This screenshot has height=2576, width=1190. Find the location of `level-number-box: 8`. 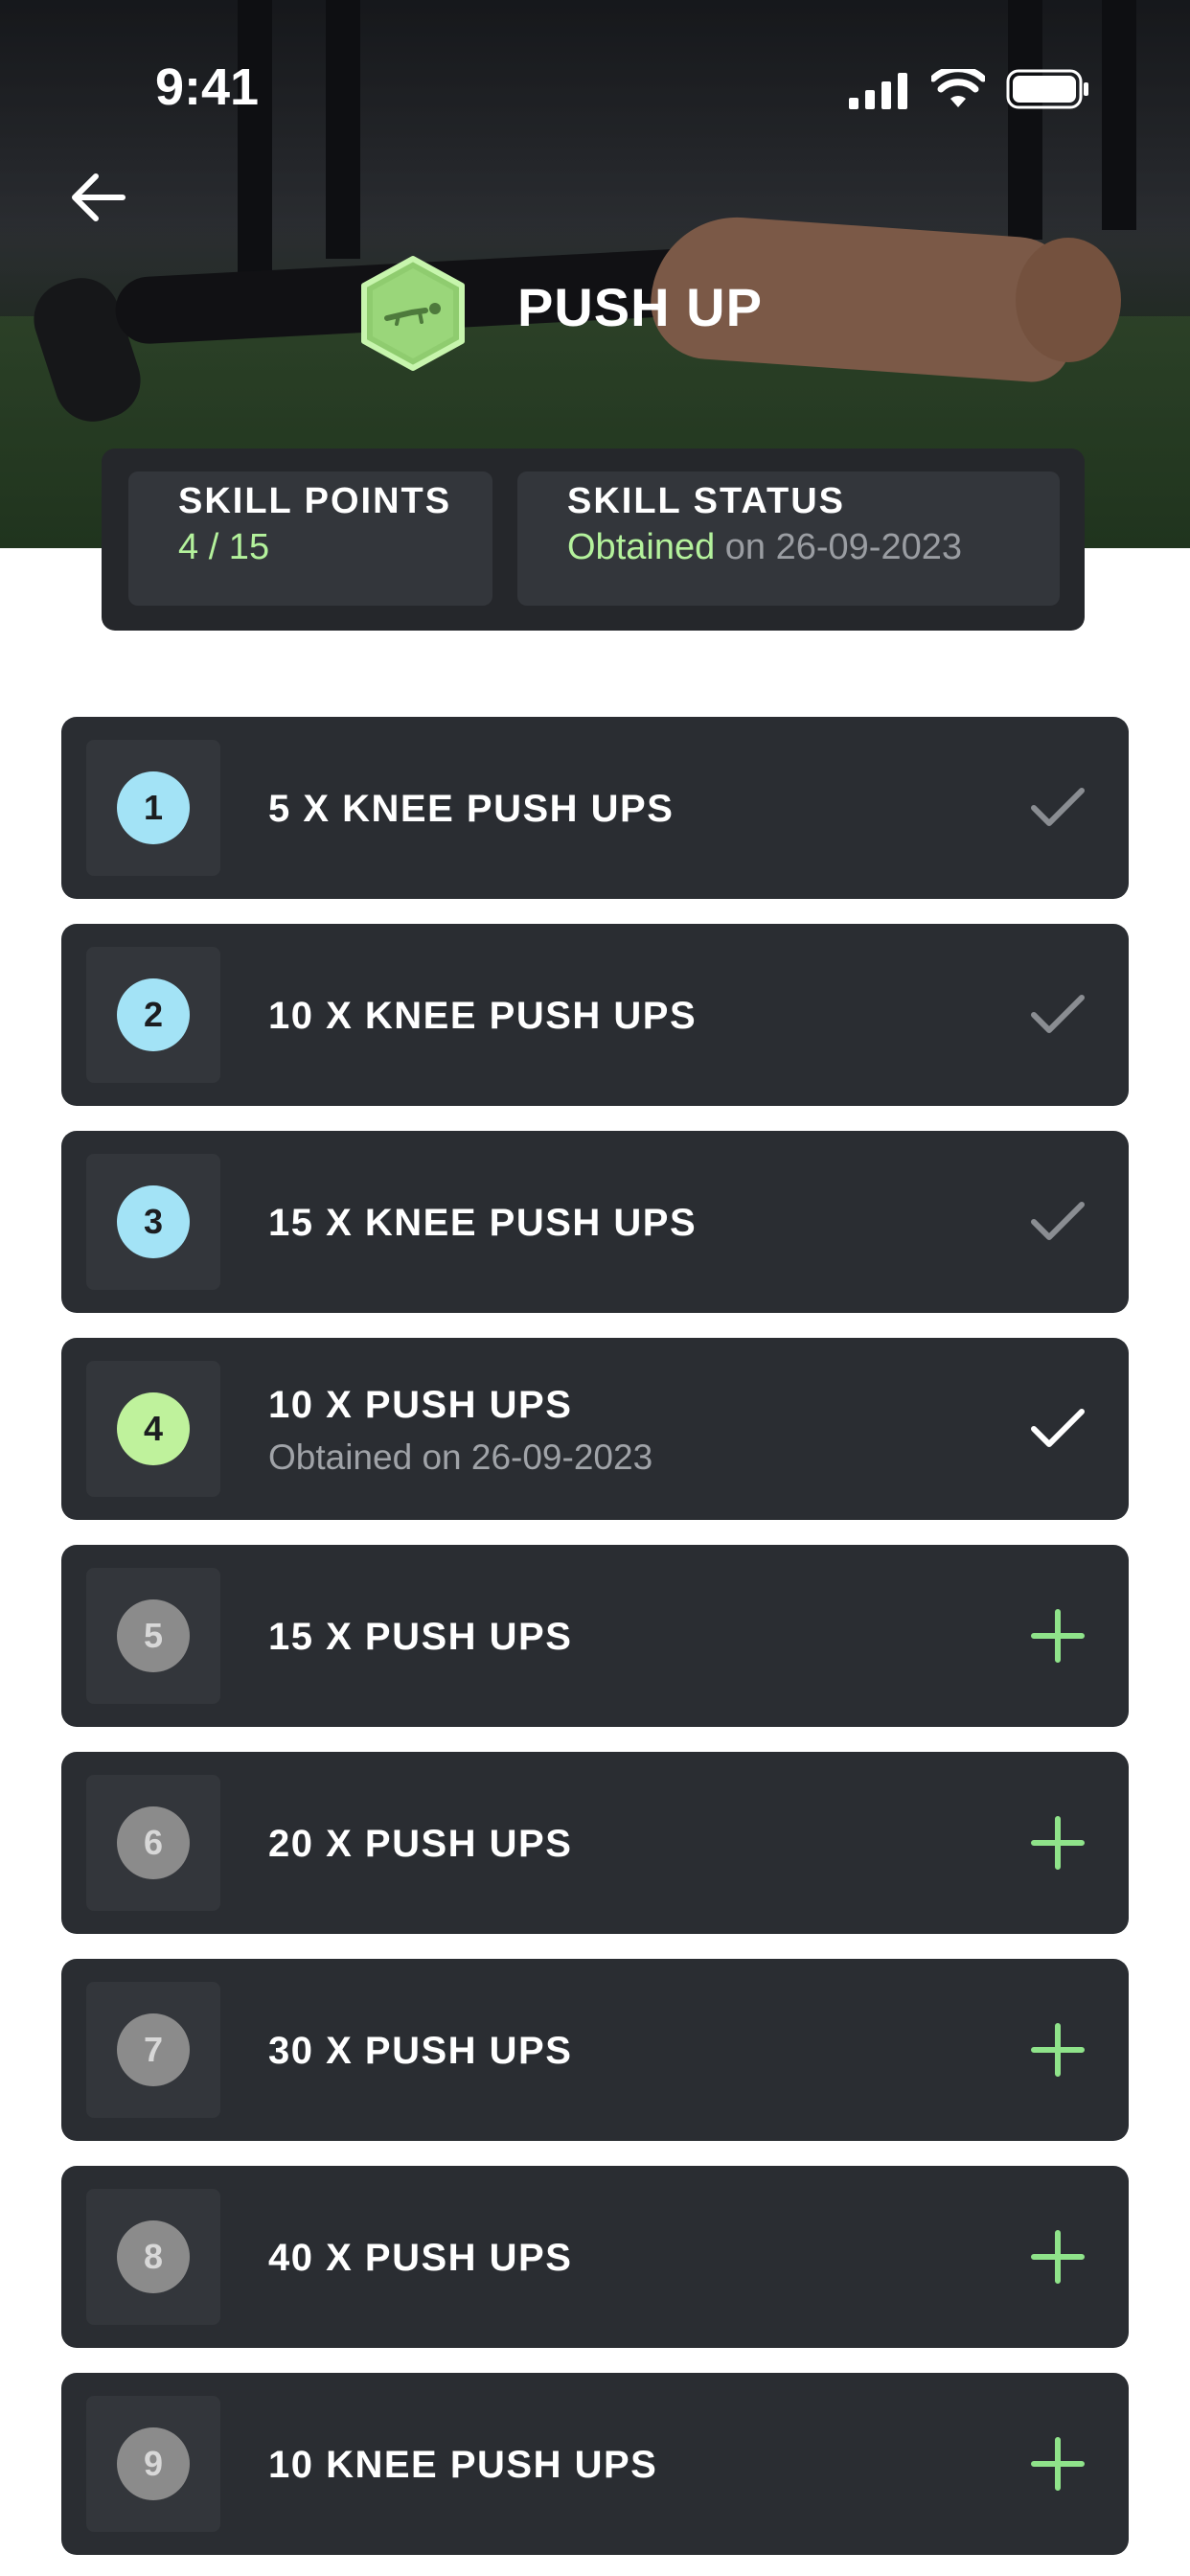

level-number-box: 8 is located at coordinates (153, 2257).